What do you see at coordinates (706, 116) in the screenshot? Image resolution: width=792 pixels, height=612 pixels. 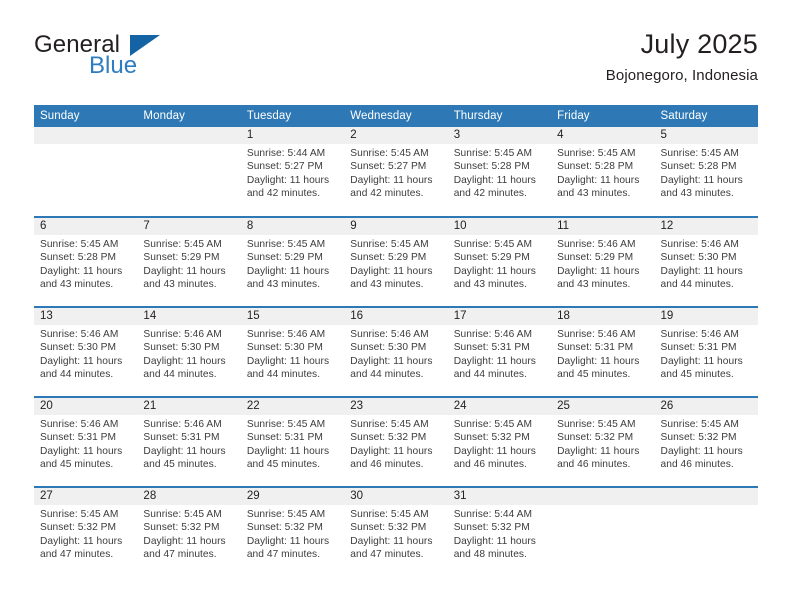 I see `weekday-header-saturday: Saturday` at bounding box center [706, 116].